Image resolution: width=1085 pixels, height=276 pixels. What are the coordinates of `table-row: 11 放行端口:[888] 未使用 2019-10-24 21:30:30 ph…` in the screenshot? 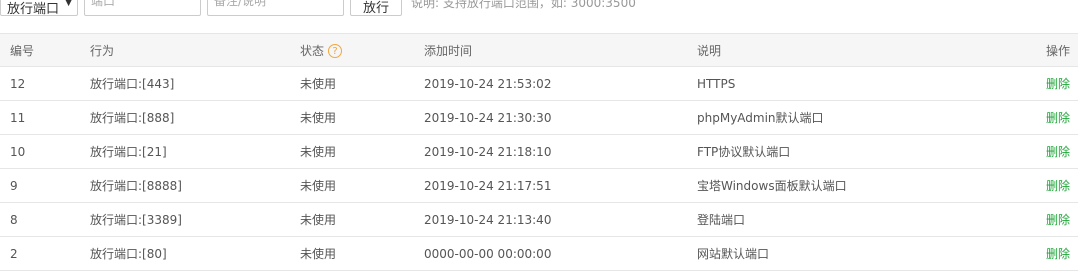 It's located at (539, 117).